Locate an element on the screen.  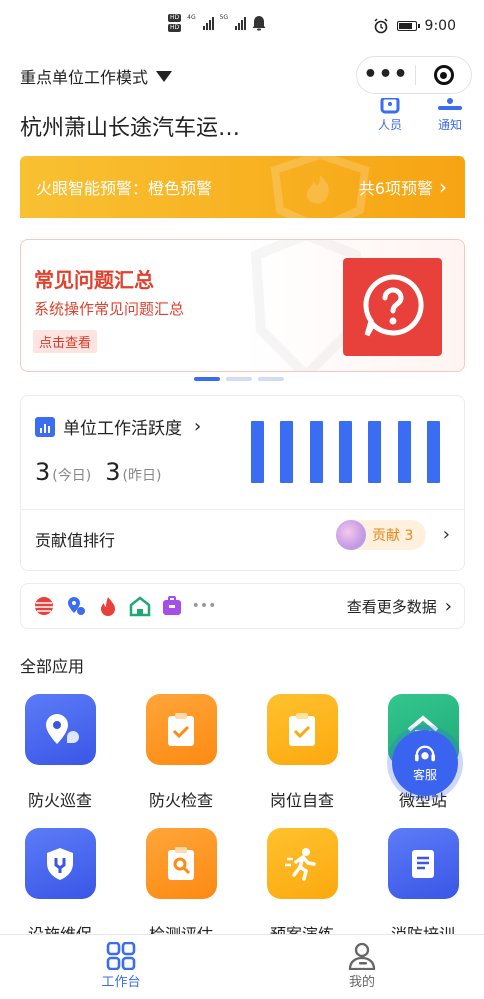
yesterday-label: (昨日) is located at coordinates (142, 476).